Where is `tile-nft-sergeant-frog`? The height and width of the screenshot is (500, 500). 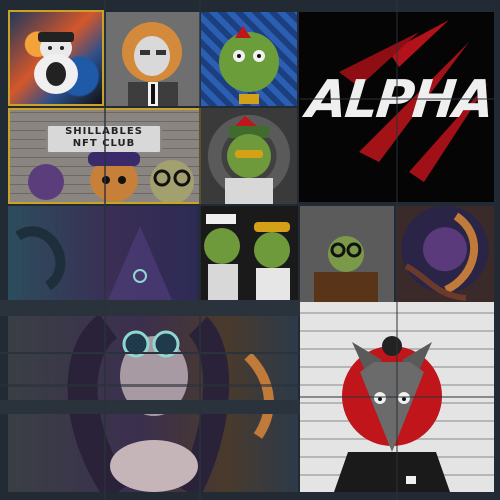 tile-nft-sergeant-frog is located at coordinates (249, 156).